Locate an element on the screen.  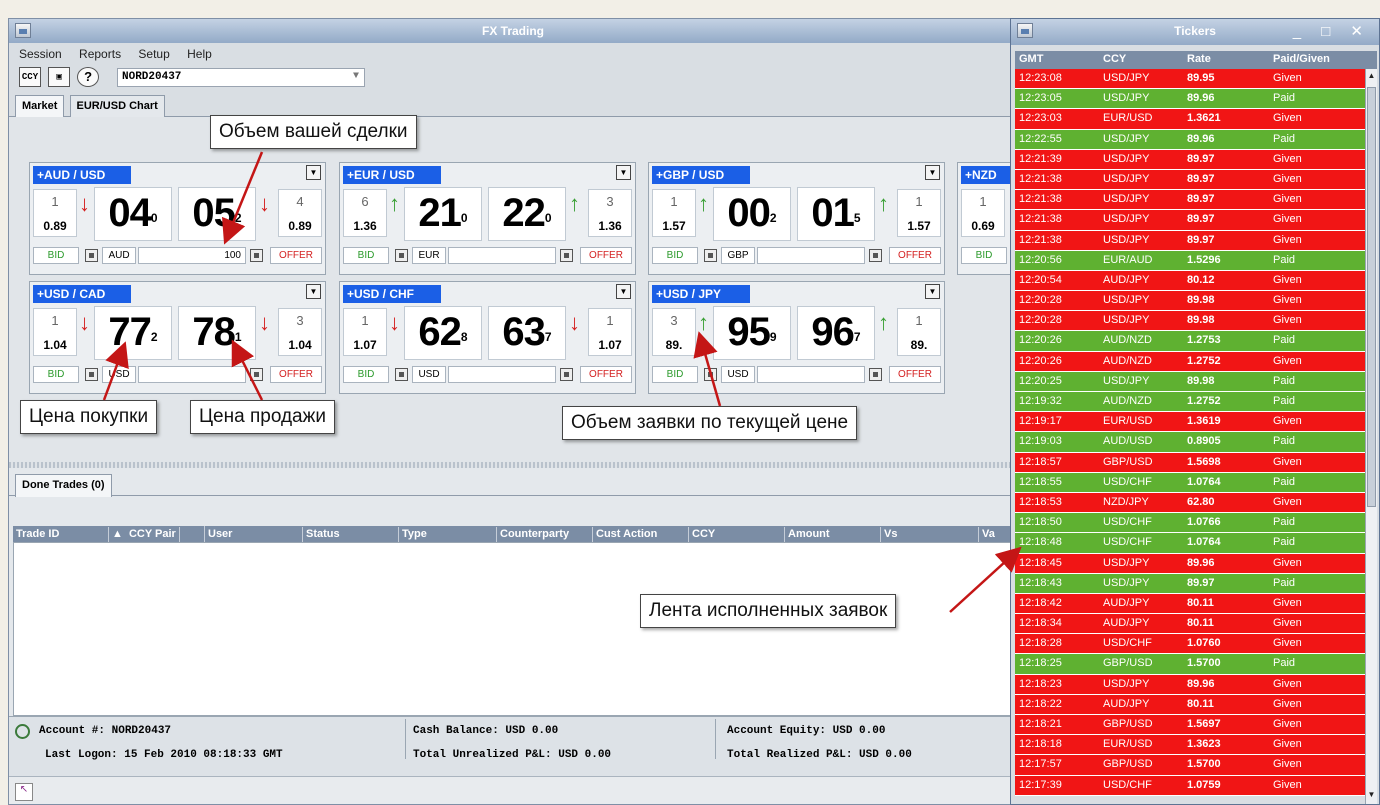
ticker-row: 12:18:23 USD/JPY 89.96 Given is located at coordinates (1190, 684).